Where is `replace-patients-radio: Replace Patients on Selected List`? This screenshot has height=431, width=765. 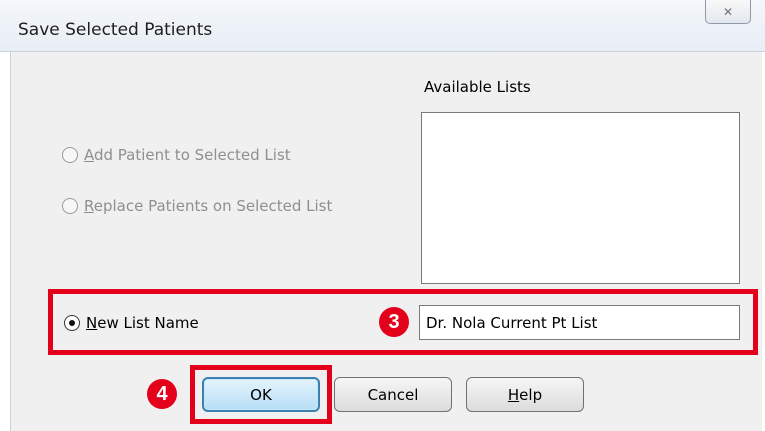
replace-patients-radio: Replace Patients on Selected List is located at coordinates (197, 206).